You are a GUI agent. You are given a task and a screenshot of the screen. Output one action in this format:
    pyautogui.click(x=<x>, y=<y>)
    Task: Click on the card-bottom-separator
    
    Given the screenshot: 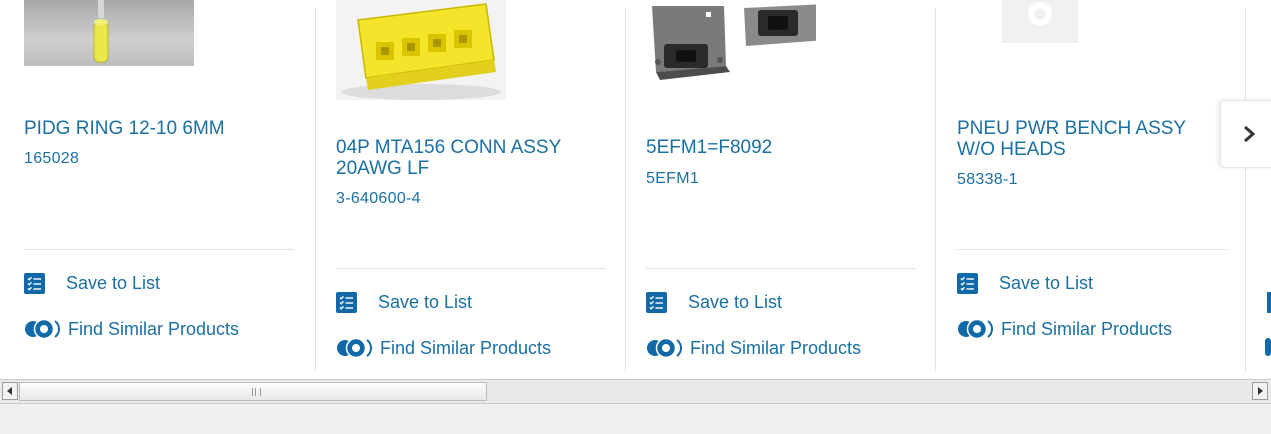 What is the action you would take?
    pyautogui.click(x=935, y=326)
    